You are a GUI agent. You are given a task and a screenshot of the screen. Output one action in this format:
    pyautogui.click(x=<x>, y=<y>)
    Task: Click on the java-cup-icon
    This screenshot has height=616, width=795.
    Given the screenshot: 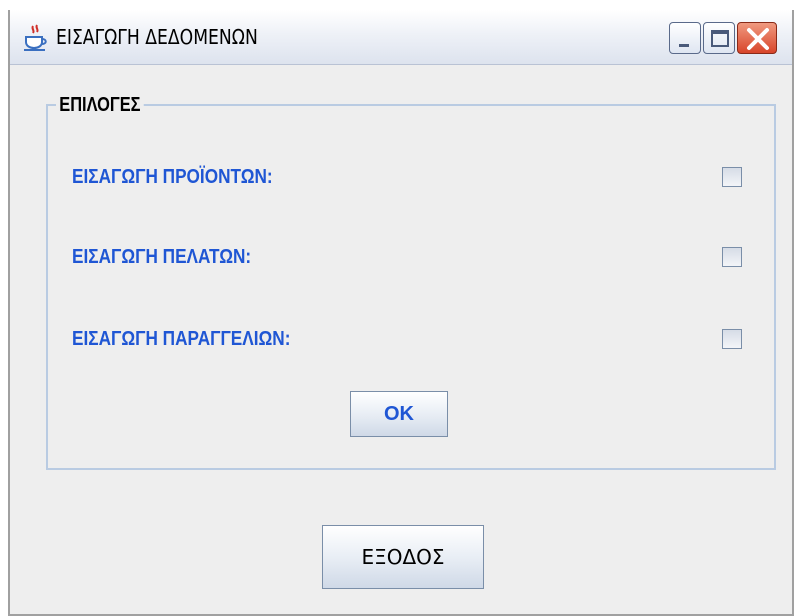 What is the action you would take?
    pyautogui.click(x=36, y=38)
    